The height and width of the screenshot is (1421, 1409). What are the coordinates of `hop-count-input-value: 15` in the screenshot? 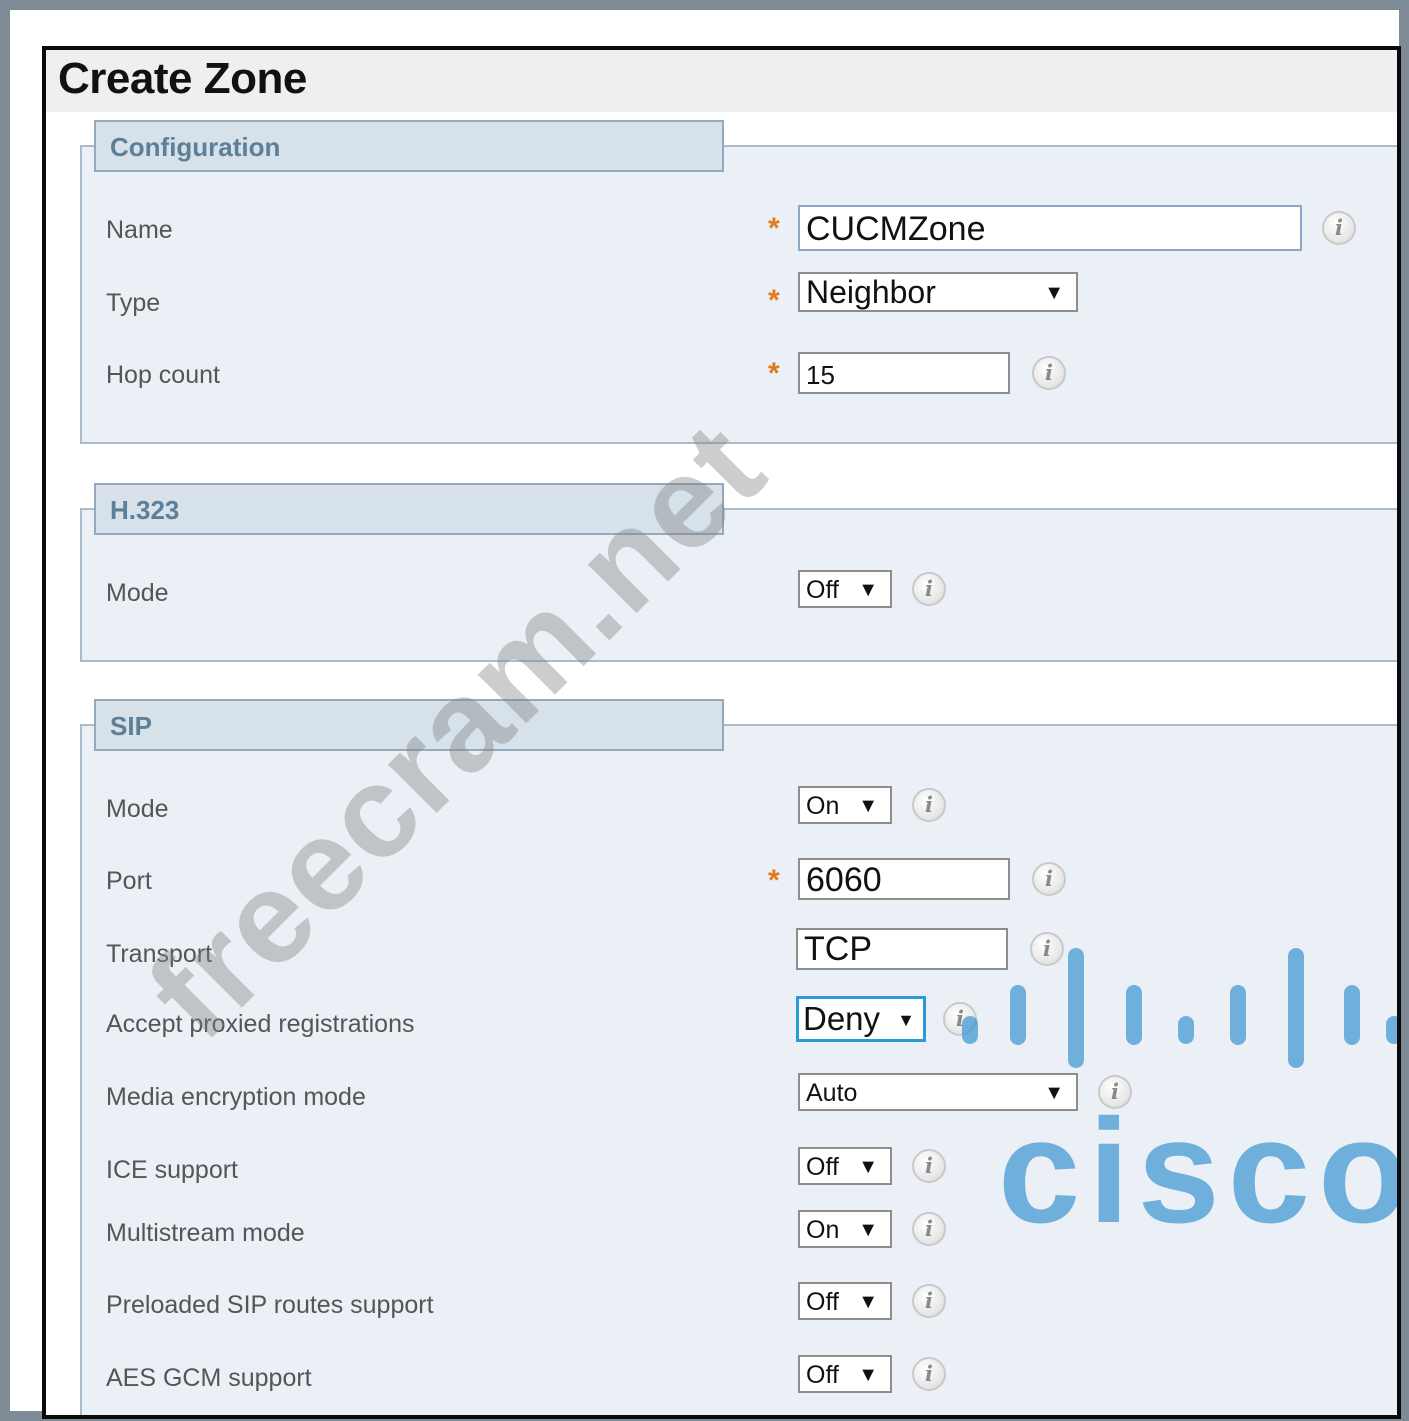 It's located at (820, 375).